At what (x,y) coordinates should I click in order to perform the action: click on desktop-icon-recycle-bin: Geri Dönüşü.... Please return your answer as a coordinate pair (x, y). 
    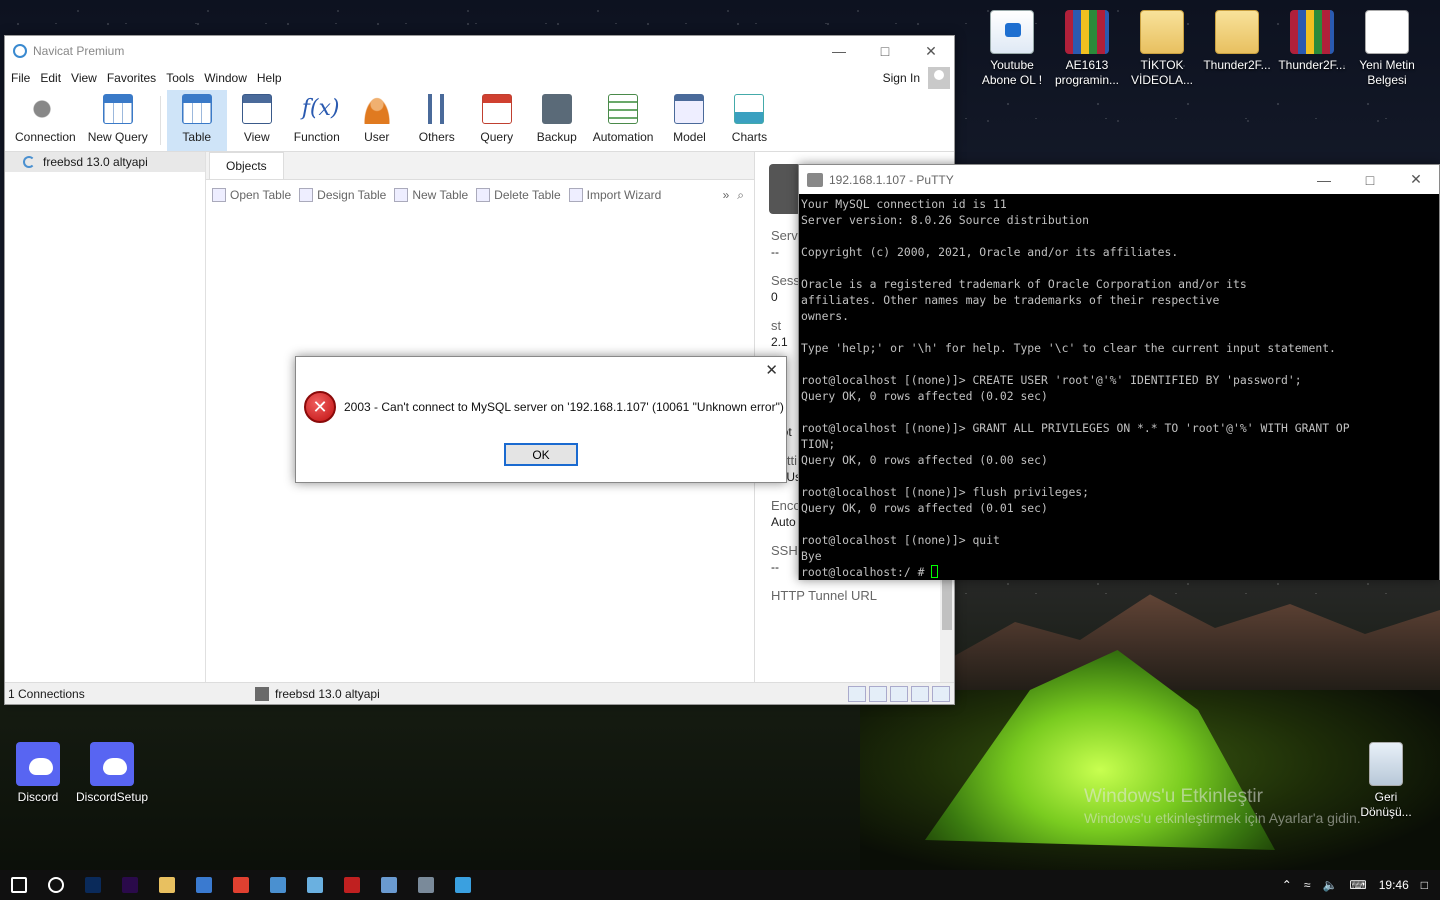
    Looking at the image, I should click on (1386, 781).